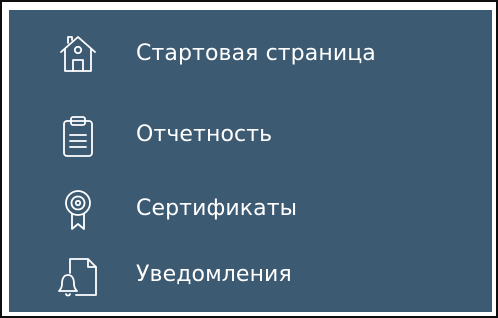  Describe the element at coordinates (204, 134) in the screenshot. I see `sidebar-item-label: Отчетность` at that location.